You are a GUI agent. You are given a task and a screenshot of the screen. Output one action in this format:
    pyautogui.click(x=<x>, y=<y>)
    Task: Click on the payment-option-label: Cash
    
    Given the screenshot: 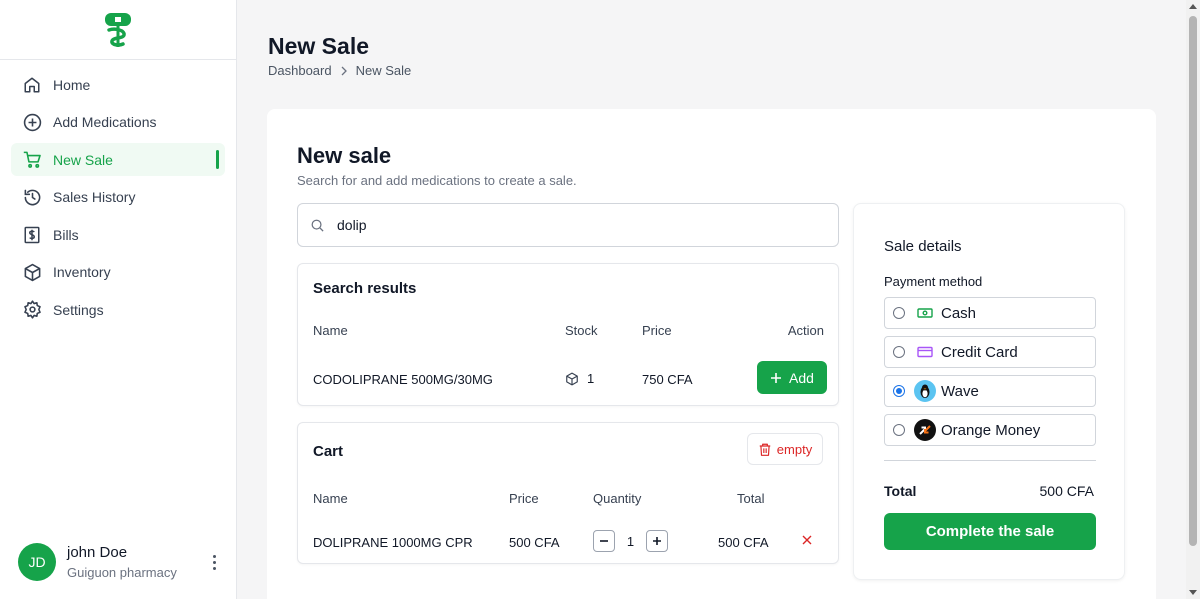 What is the action you would take?
    pyautogui.click(x=959, y=313)
    